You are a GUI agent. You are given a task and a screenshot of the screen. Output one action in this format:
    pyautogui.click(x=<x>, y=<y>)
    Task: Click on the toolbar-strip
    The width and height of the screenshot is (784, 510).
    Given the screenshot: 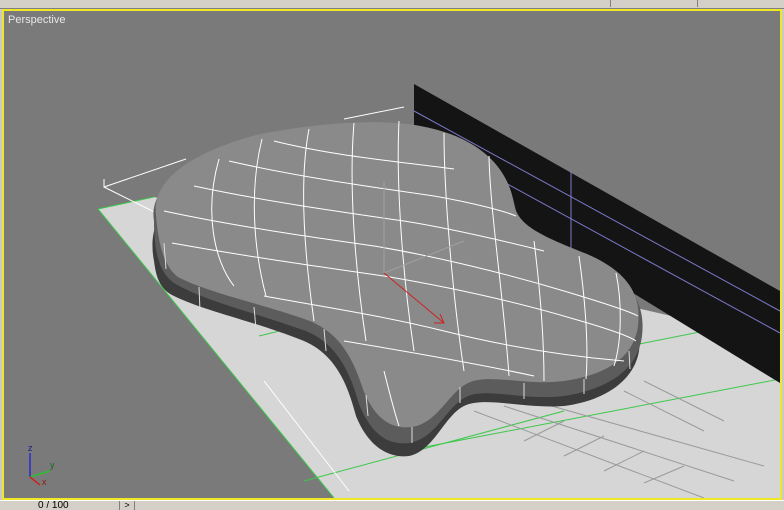 What is the action you would take?
    pyautogui.click(x=392, y=4)
    